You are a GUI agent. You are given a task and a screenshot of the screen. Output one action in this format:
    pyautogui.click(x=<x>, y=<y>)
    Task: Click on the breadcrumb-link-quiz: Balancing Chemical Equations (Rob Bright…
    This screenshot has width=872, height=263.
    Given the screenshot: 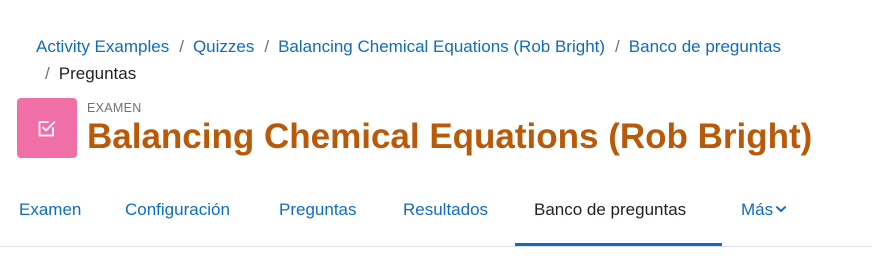 What is the action you would take?
    pyautogui.click(x=441, y=46)
    